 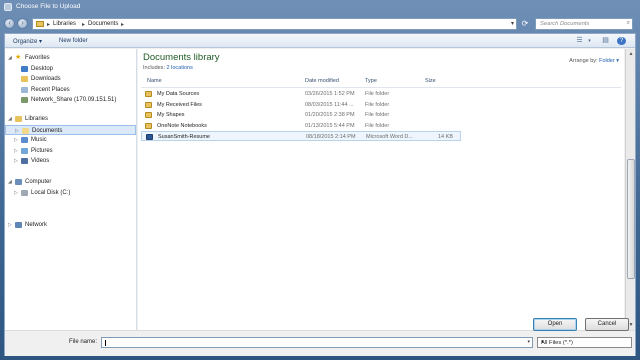 I want to click on sidebar-item-recent-places: Recent Places, so click(x=70, y=90).